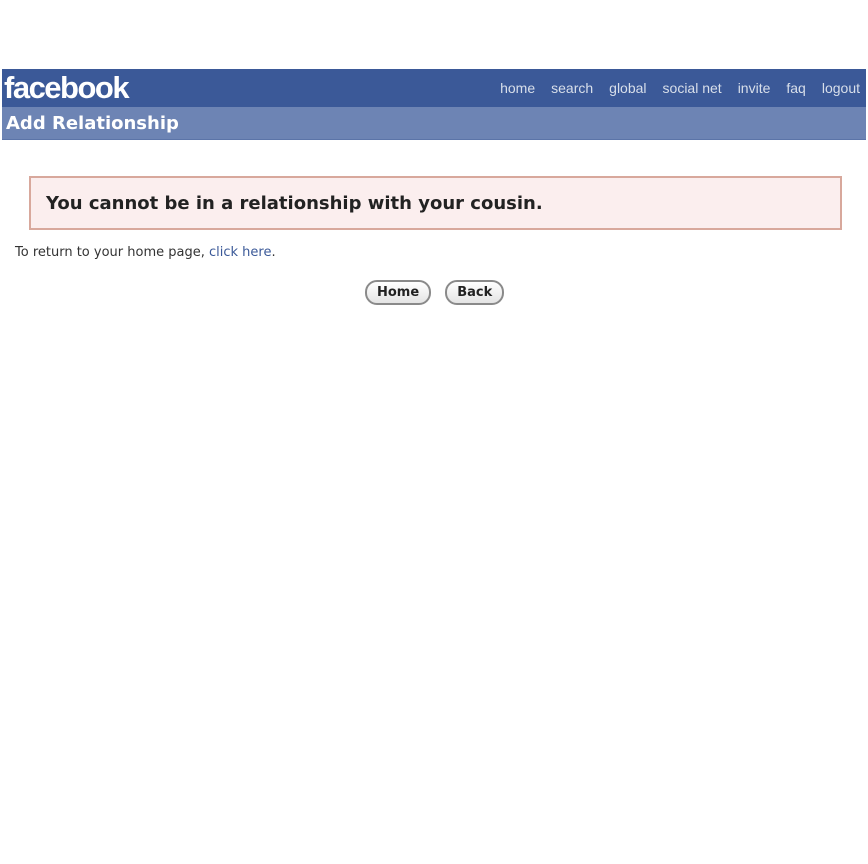 The height and width of the screenshot is (864, 868). I want to click on nav-invite-link: invite, so click(754, 88).